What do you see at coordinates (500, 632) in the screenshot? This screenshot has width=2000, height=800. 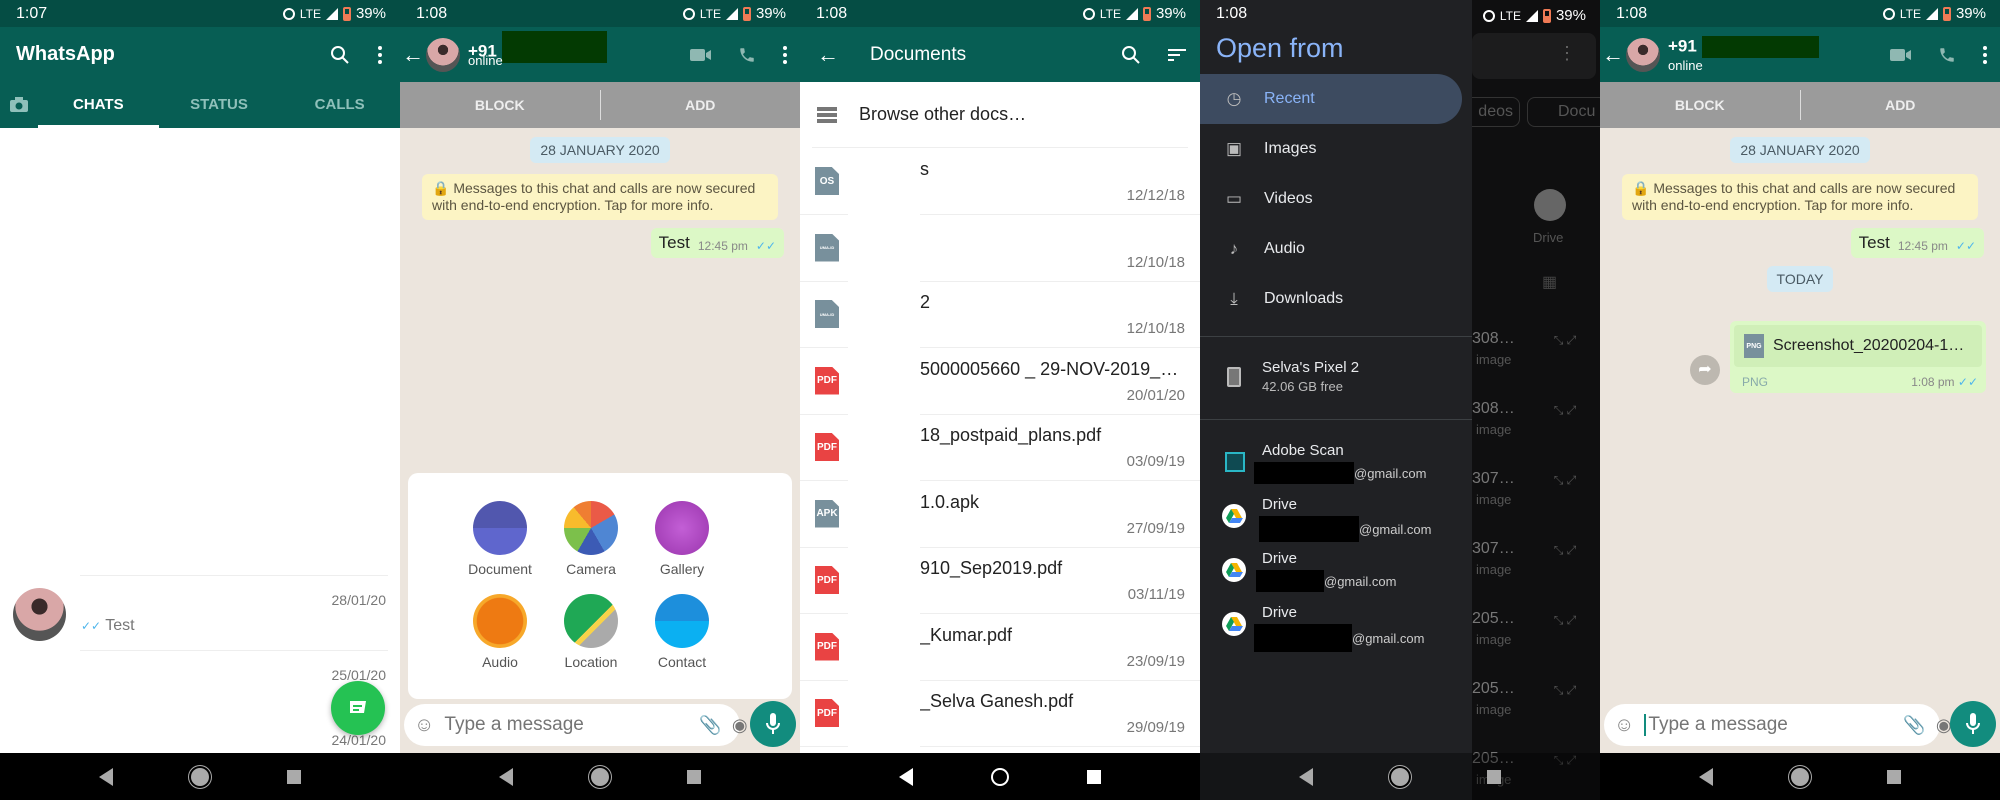 I see `attach-audio: Audio` at bounding box center [500, 632].